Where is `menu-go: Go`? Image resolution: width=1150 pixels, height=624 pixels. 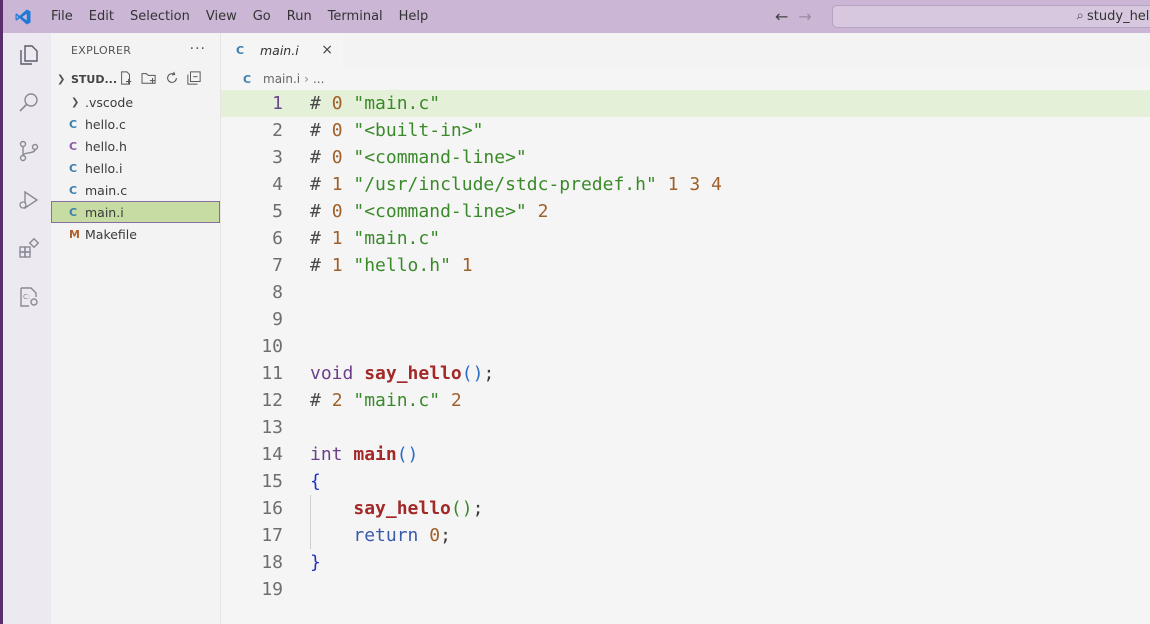
menu-go: Go is located at coordinates (262, 16).